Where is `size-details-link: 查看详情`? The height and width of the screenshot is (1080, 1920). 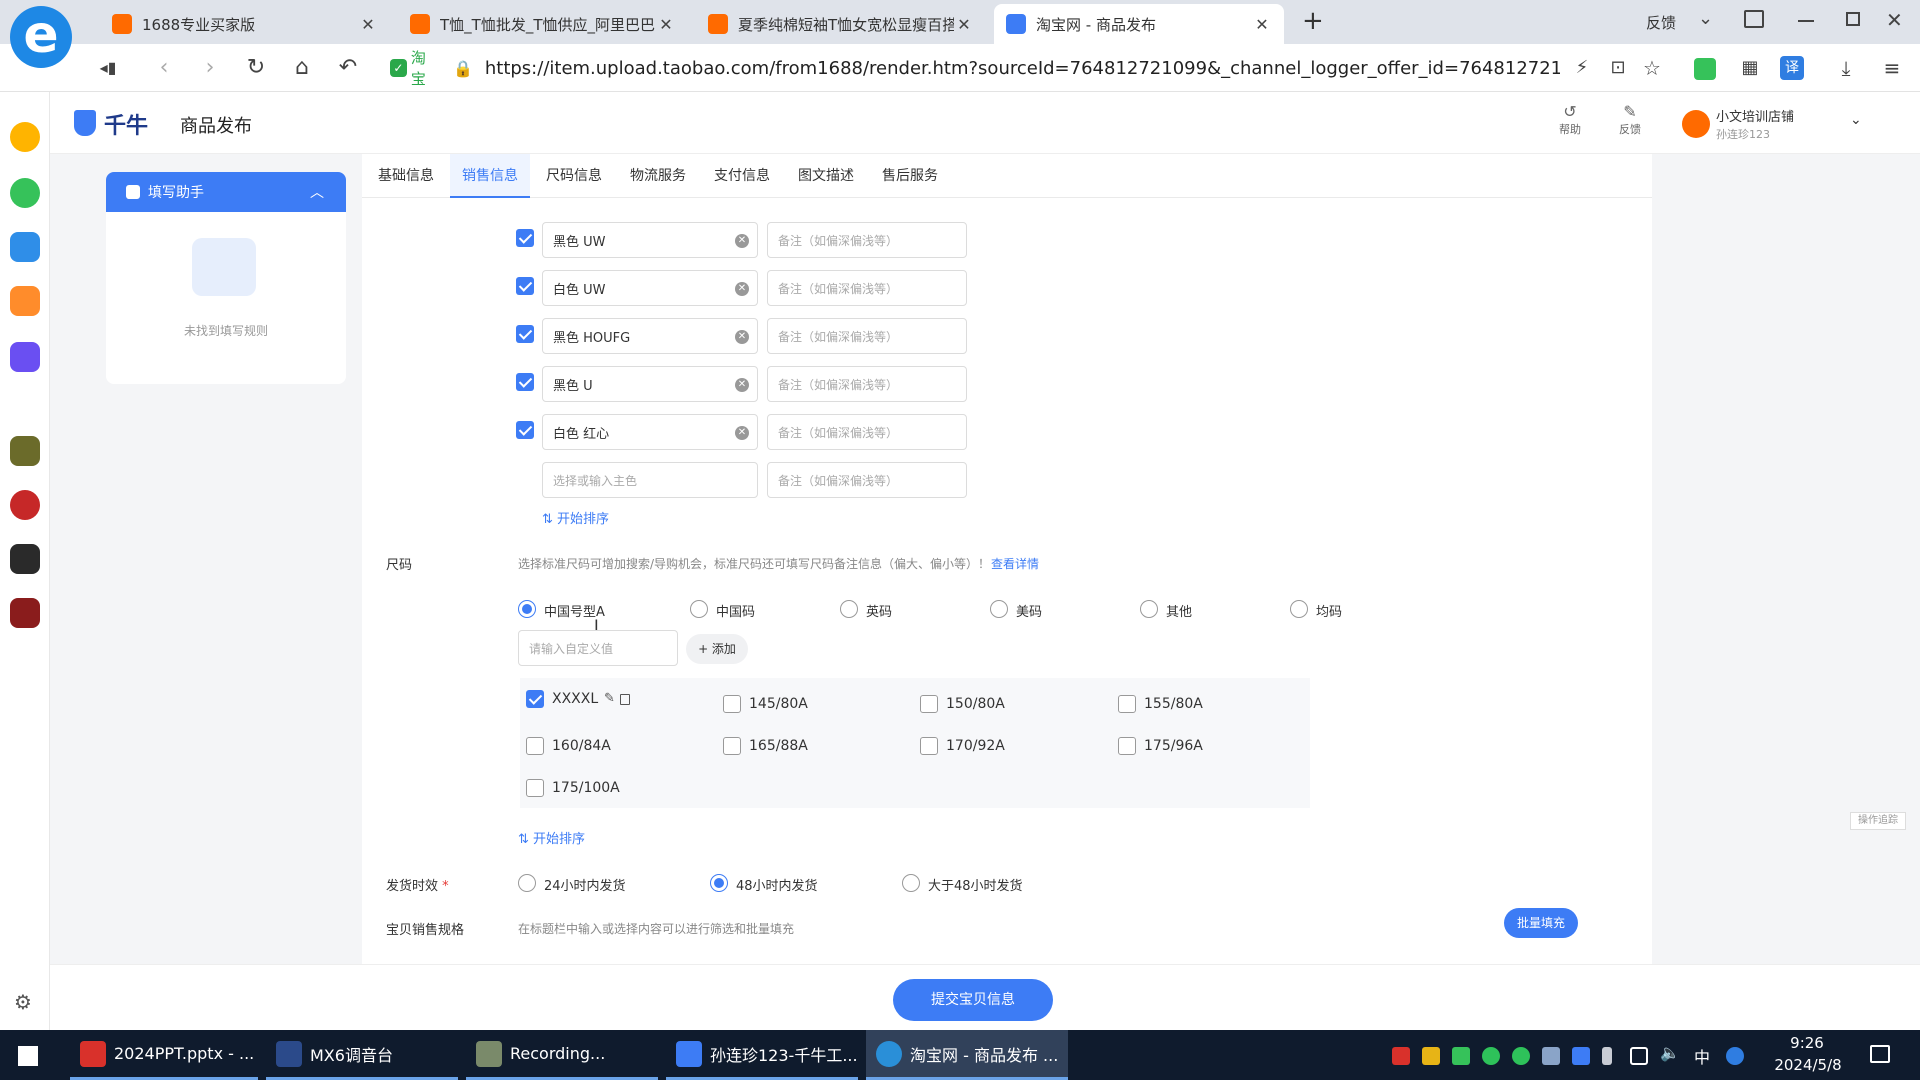 size-details-link: 查看详情 is located at coordinates (1015, 563).